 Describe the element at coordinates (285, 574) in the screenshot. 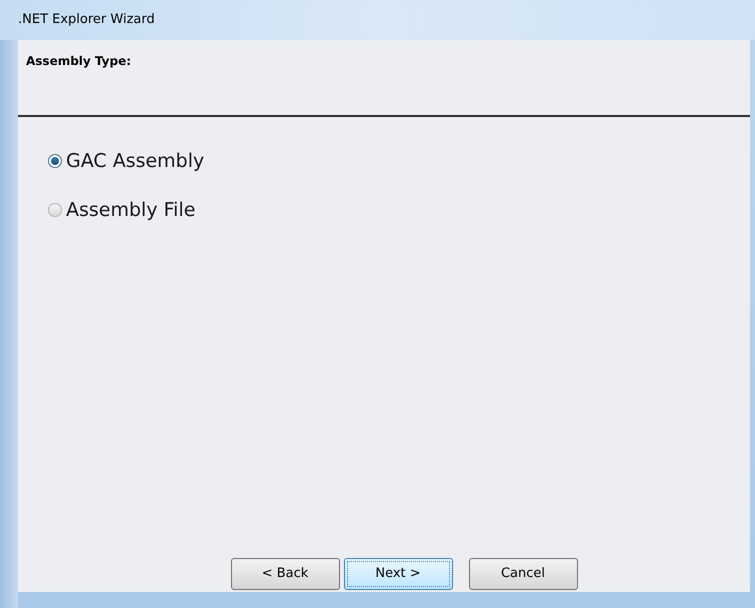

I see `wizard-button: < Back` at that location.